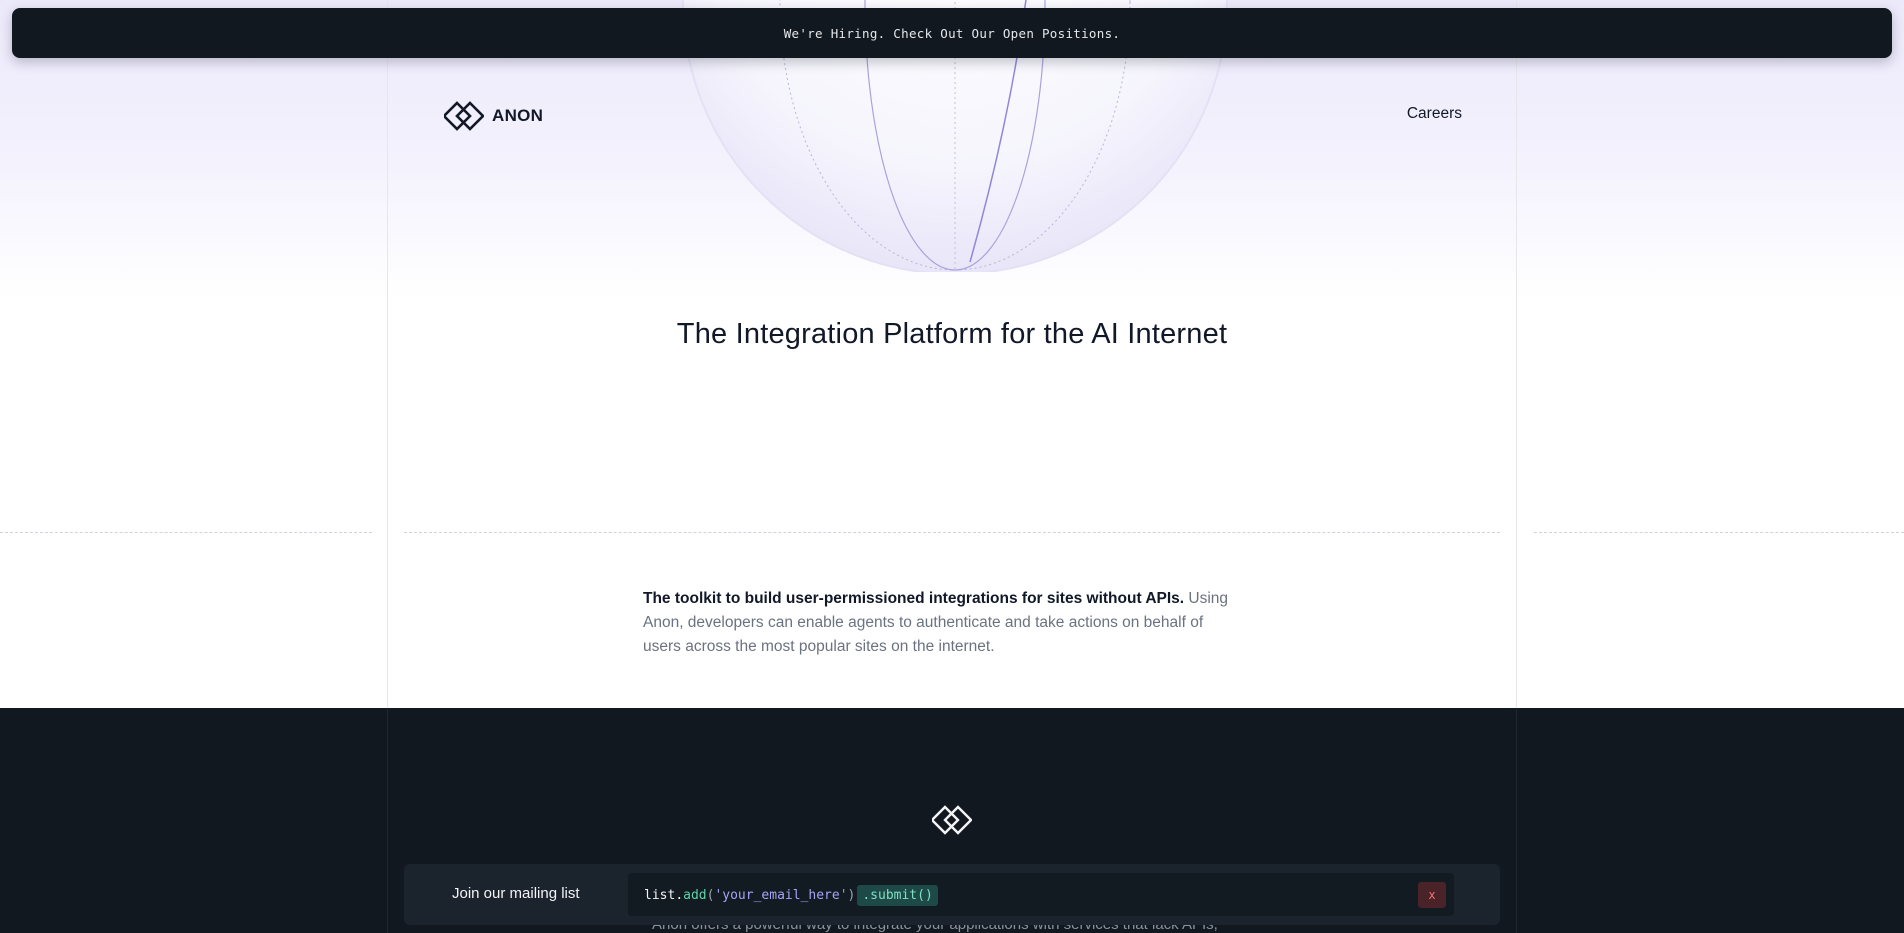 This screenshot has width=1904, height=933. What do you see at coordinates (780, 895) in the screenshot?
I see `email-placeholder: your_email_here` at bounding box center [780, 895].